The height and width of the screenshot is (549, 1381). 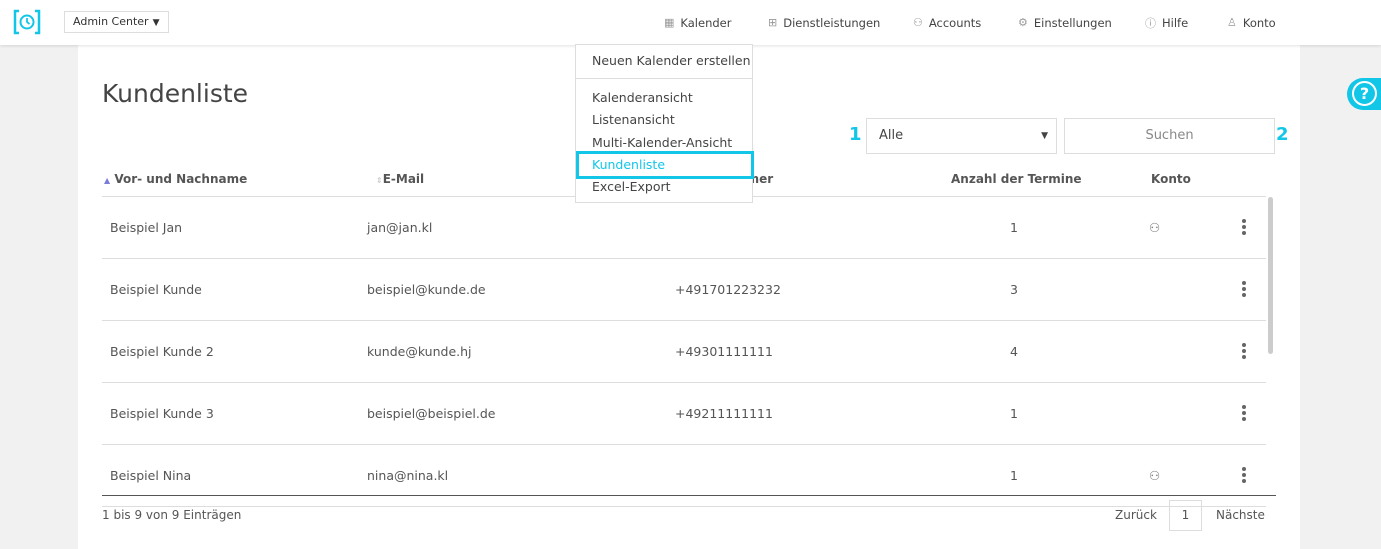 What do you see at coordinates (1136, 515) in the screenshot?
I see `prev-page-button: Zurück` at bounding box center [1136, 515].